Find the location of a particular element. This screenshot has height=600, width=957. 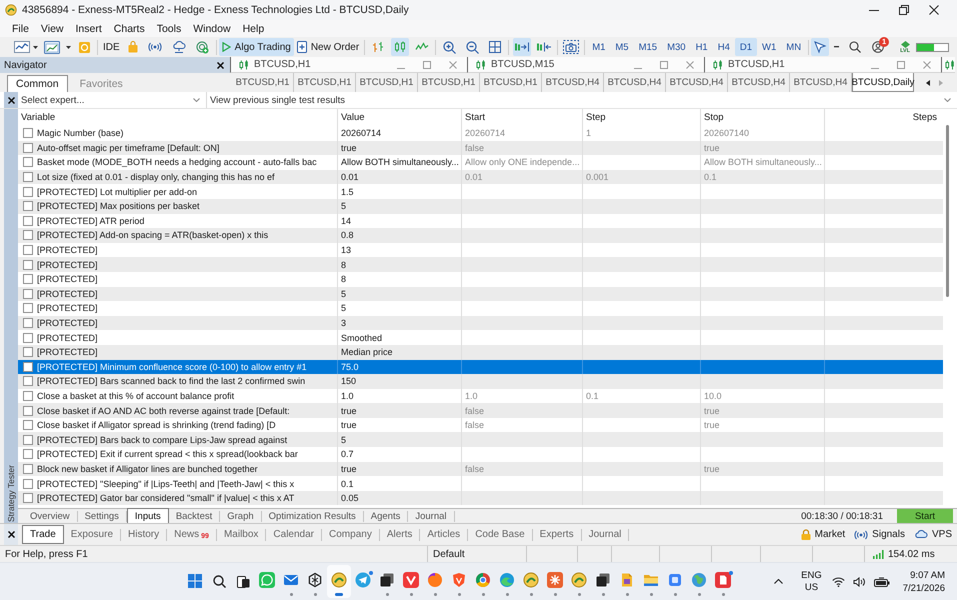

toolbox-tab: Calendar is located at coordinates (294, 534).